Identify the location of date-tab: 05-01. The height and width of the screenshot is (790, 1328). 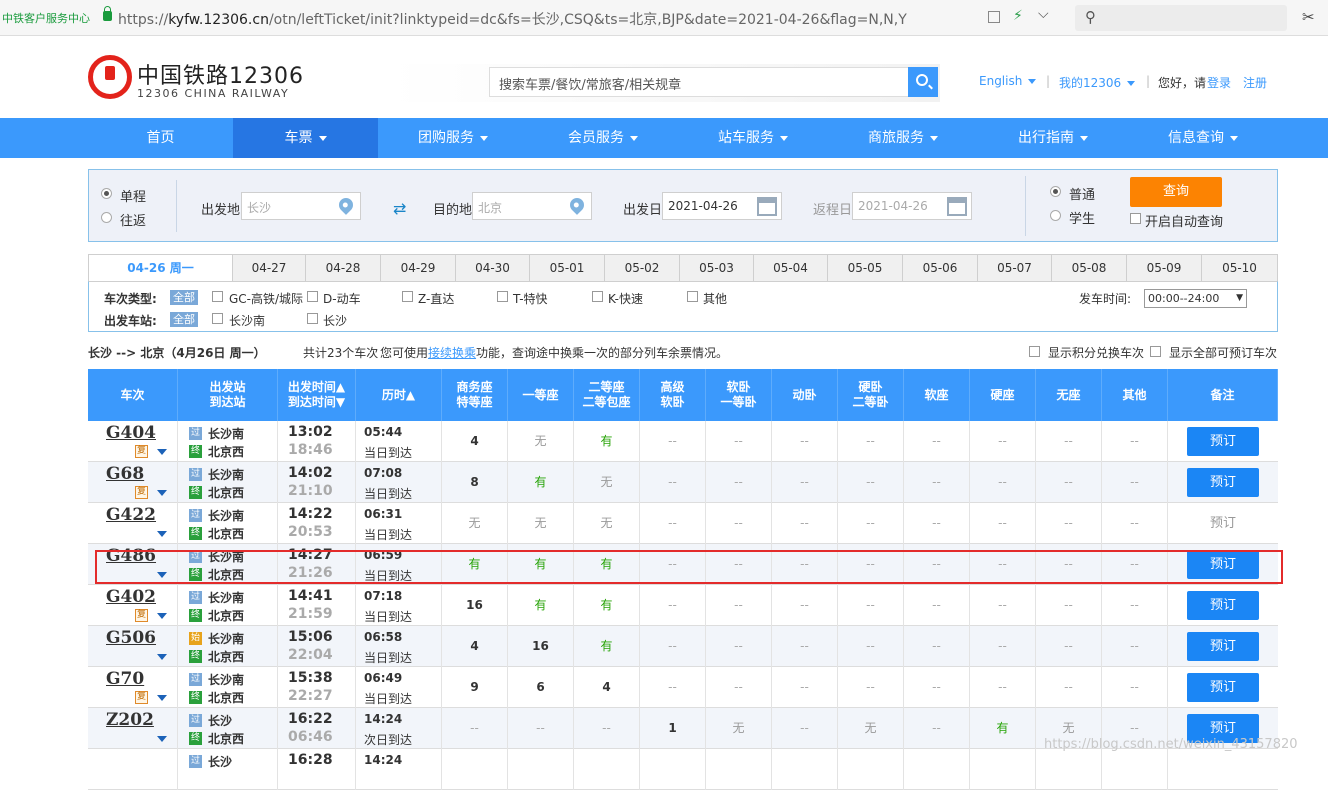
(567, 268).